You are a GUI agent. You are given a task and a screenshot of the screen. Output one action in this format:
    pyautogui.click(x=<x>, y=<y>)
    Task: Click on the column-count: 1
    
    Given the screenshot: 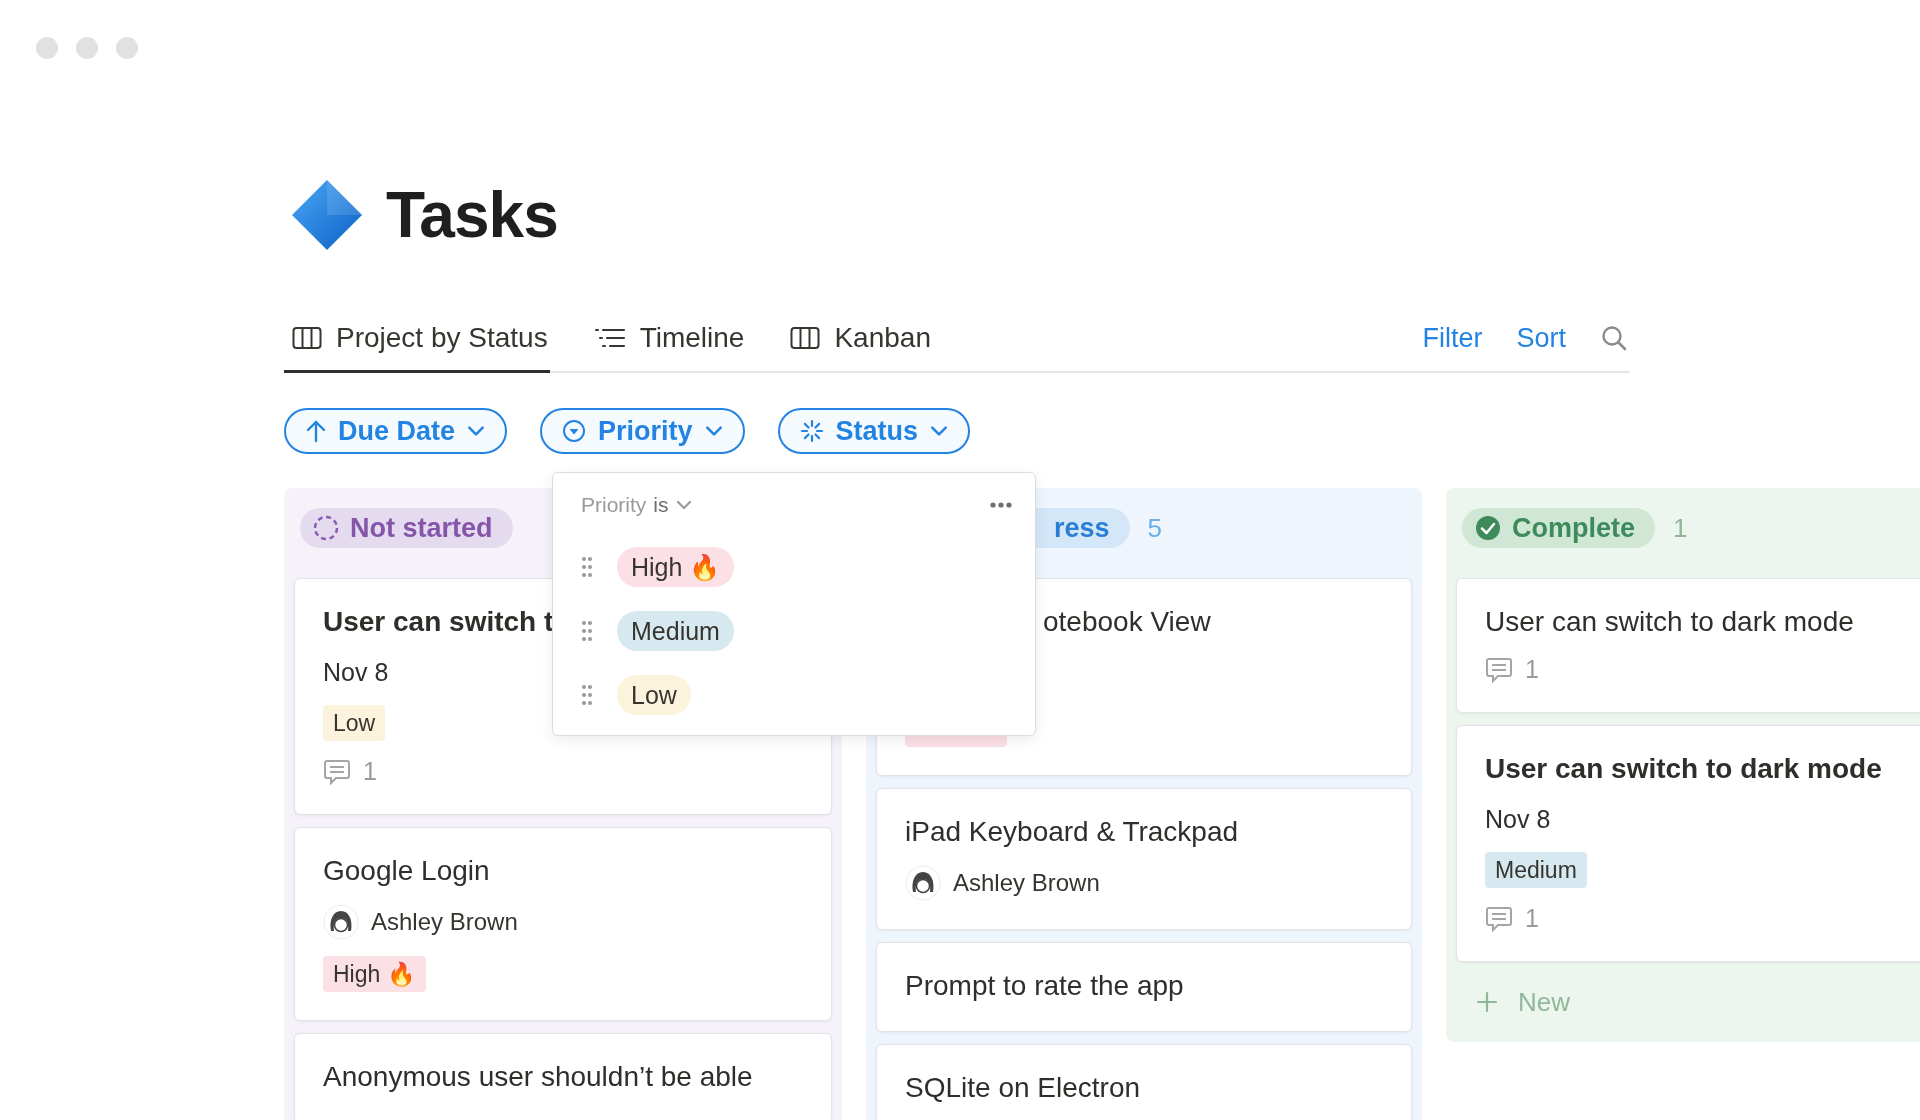 What is the action you would take?
    pyautogui.click(x=1680, y=528)
    